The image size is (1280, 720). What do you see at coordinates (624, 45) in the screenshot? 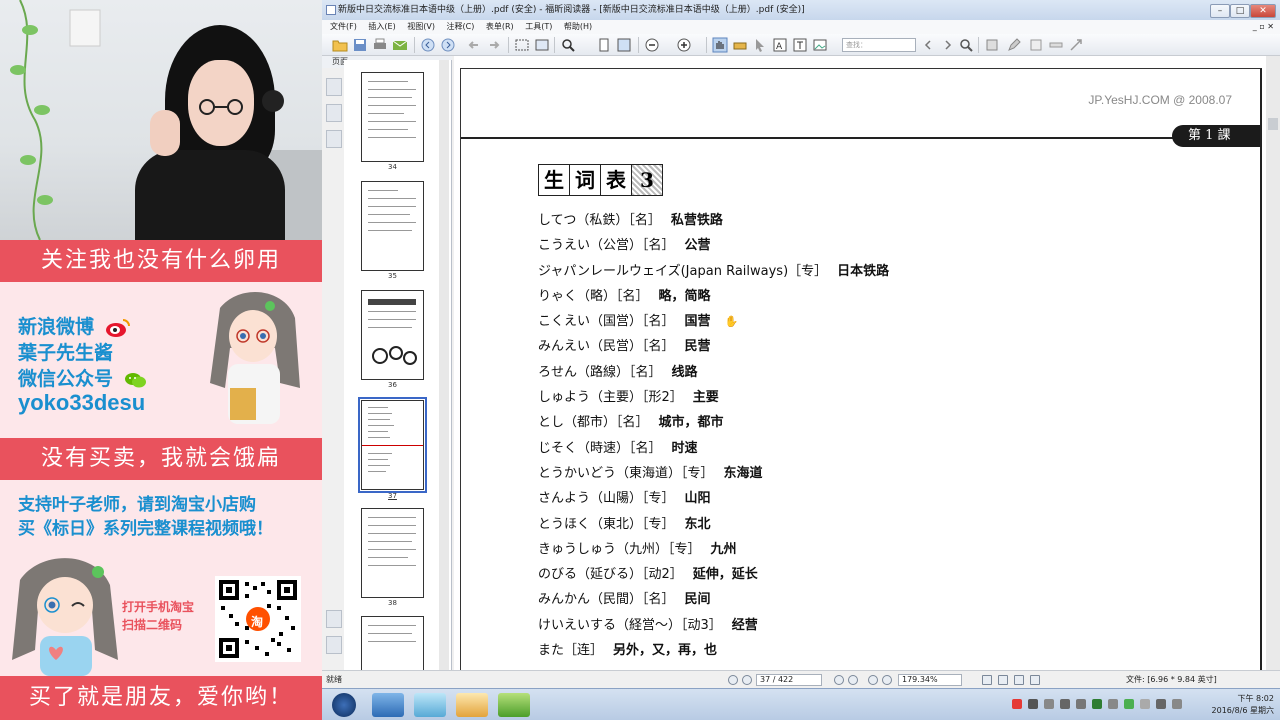
I see `fit-width-icon` at bounding box center [624, 45].